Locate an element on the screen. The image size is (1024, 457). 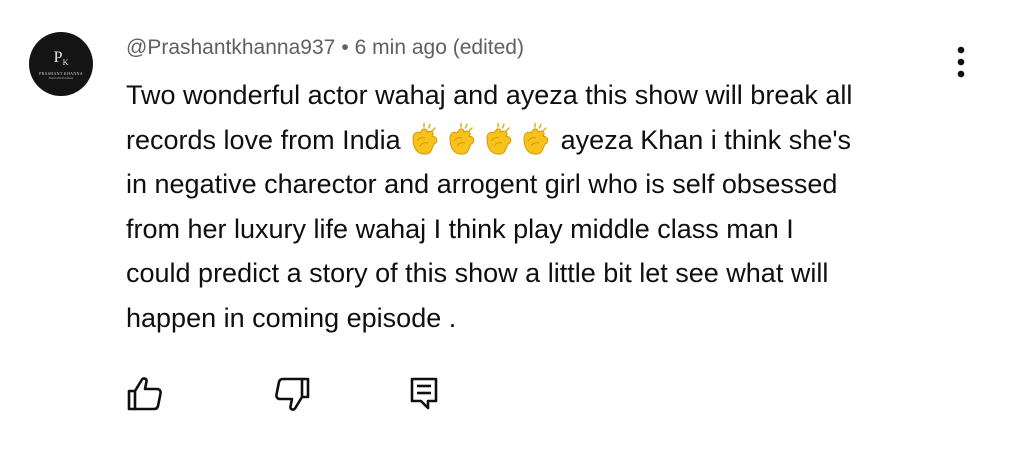
comment-text-segment: ayeza Khan i think she's is located at coordinates (705, 139).